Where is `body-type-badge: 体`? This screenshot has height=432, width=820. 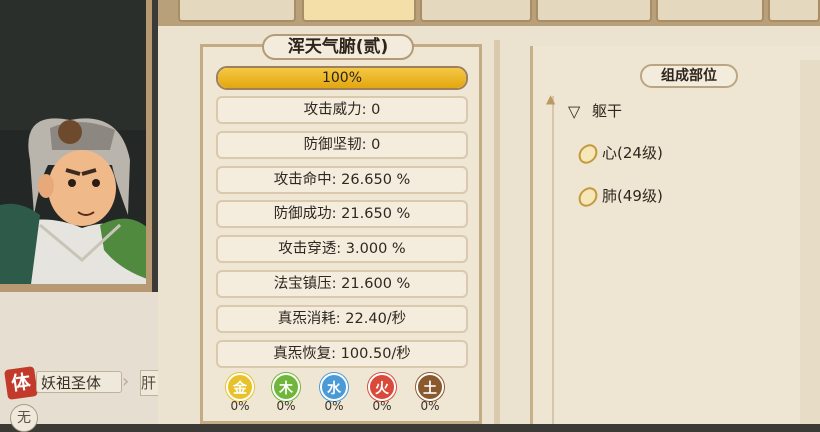
body-type-badge: 体 is located at coordinates (21, 383).